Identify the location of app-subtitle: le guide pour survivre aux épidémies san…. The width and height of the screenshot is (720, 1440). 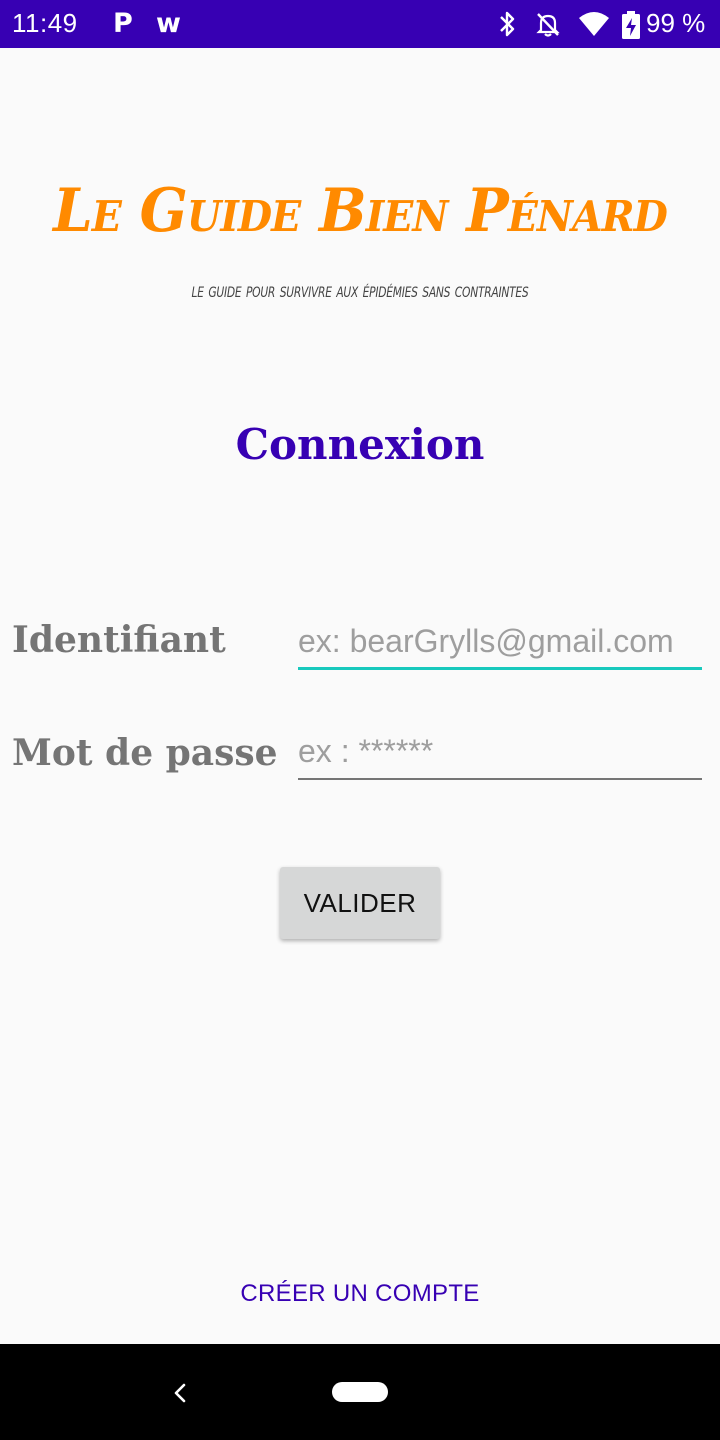
(360, 290).